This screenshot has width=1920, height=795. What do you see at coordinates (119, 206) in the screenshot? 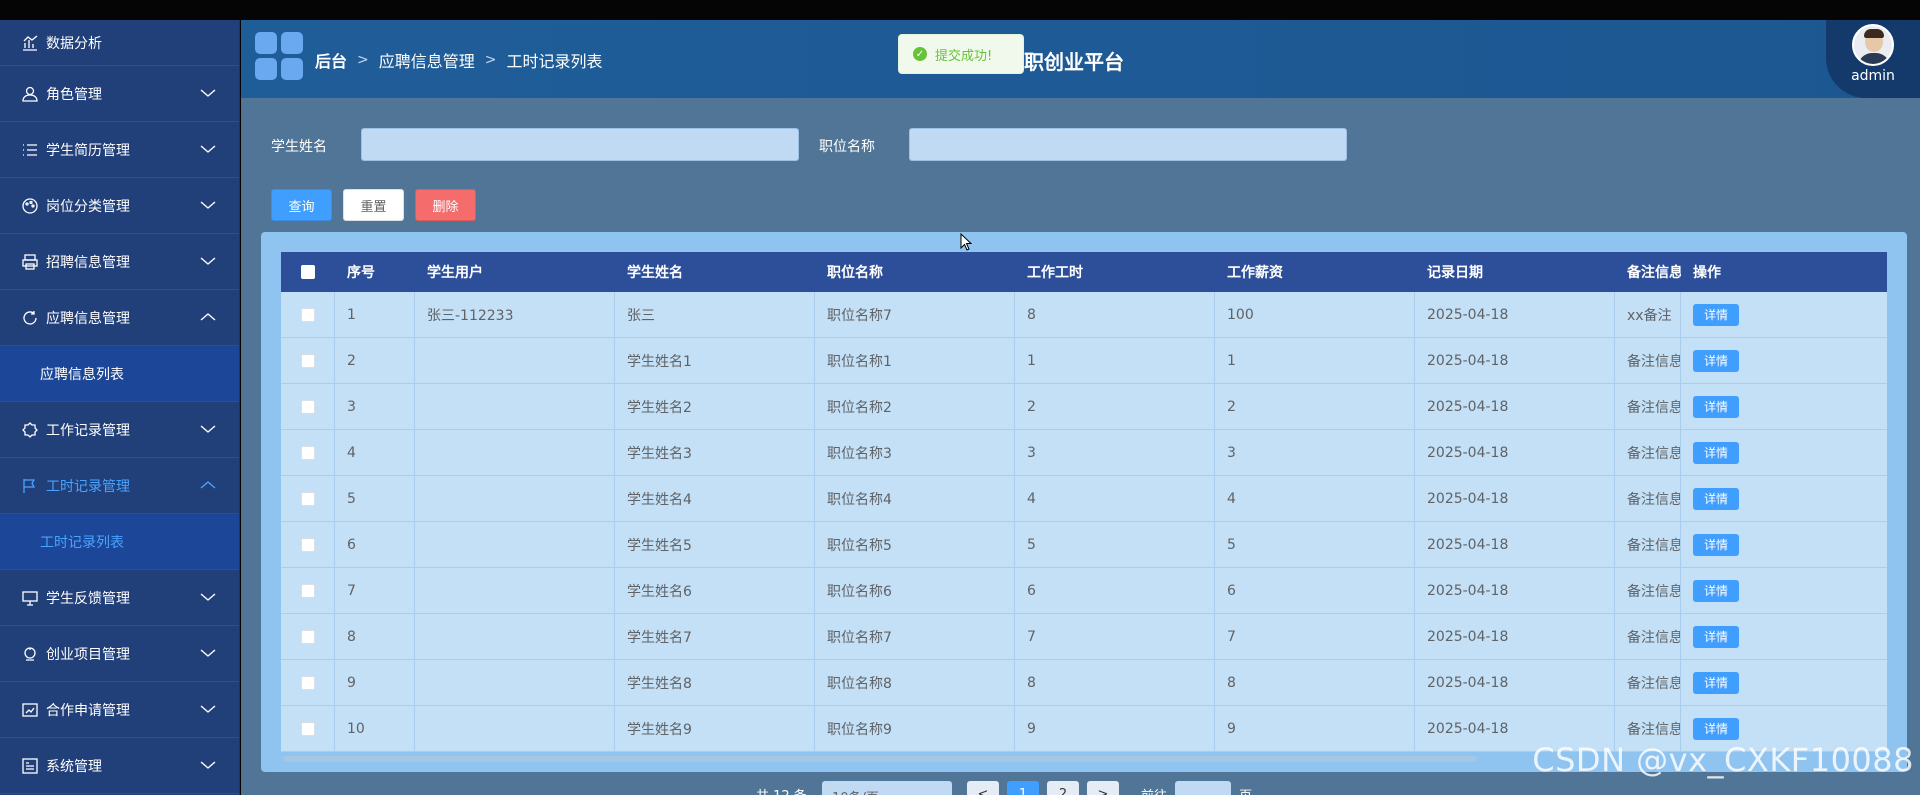
I see `sidebar-item: 岗位分类管理` at bounding box center [119, 206].